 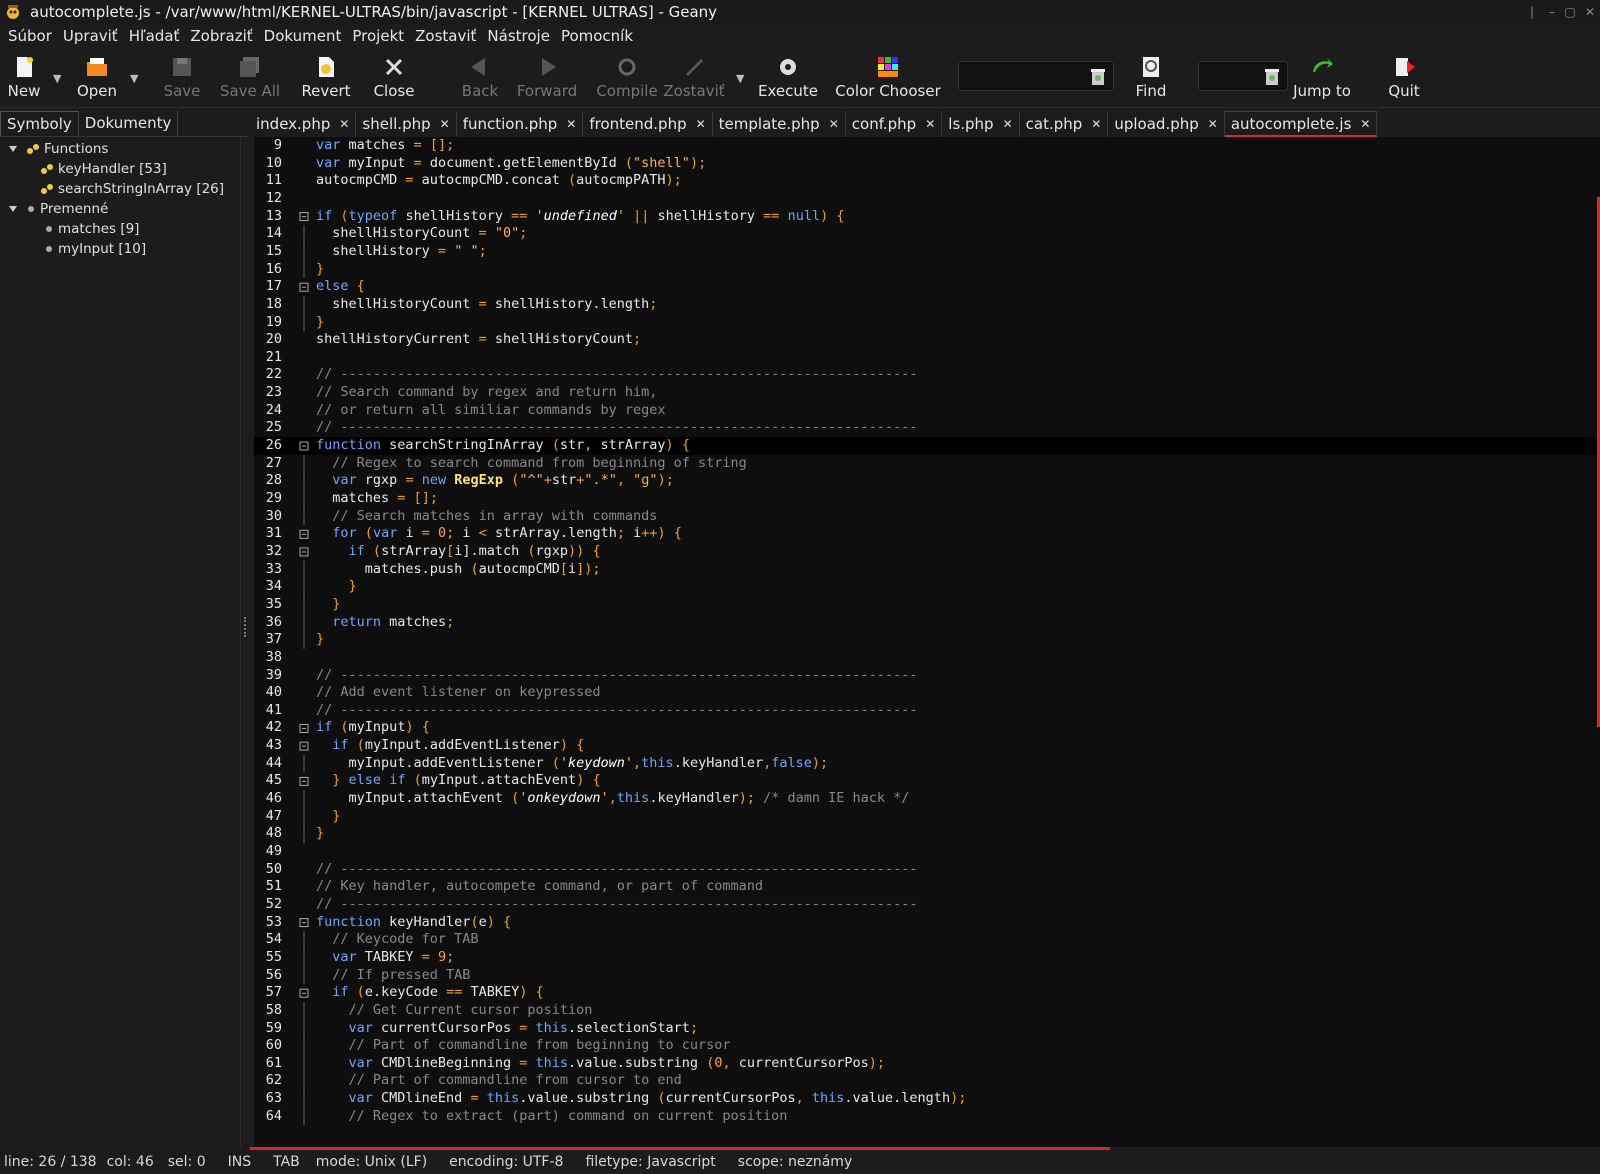 I want to click on menu-search: Hľadať, so click(x=154, y=36).